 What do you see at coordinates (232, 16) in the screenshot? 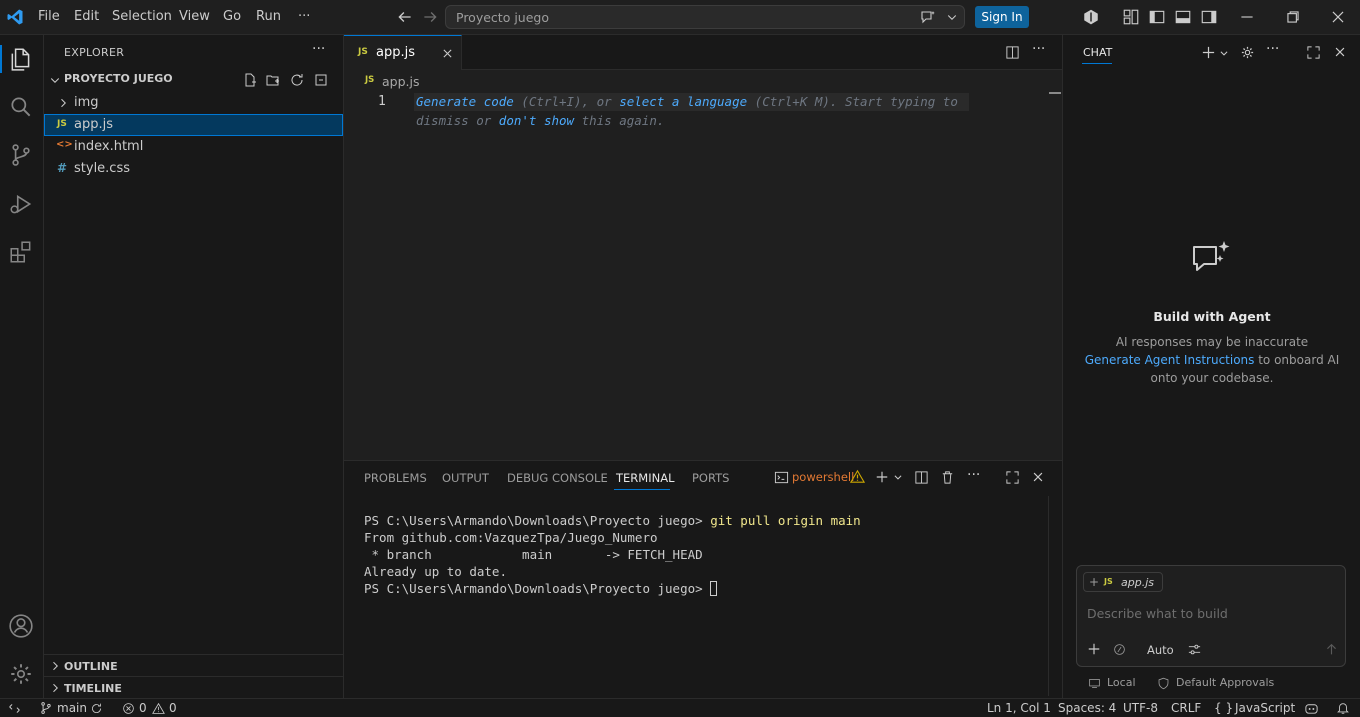
I see `menu-go: Go` at bounding box center [232, 16].